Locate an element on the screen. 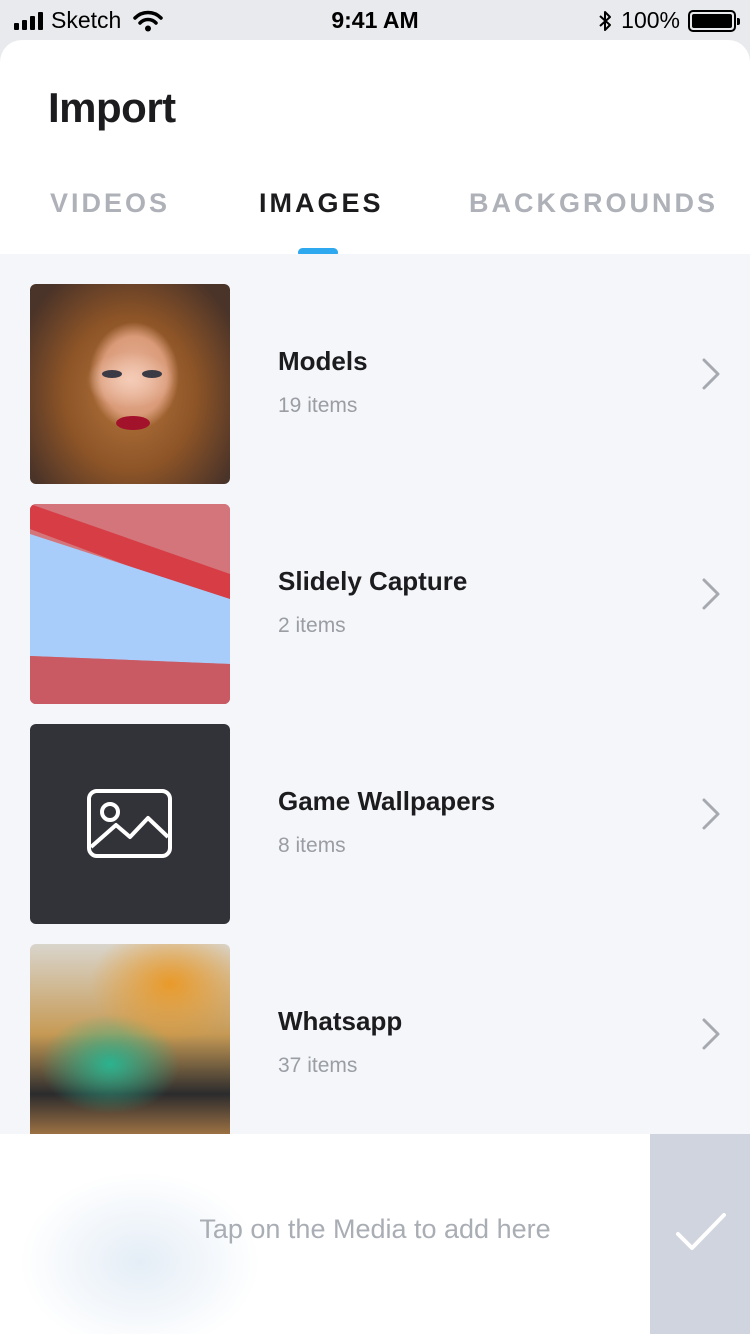 Image resolution: width=750 pixels, height=1334 pixels. image-placeholder-icon is located at coordinates (129, 823).